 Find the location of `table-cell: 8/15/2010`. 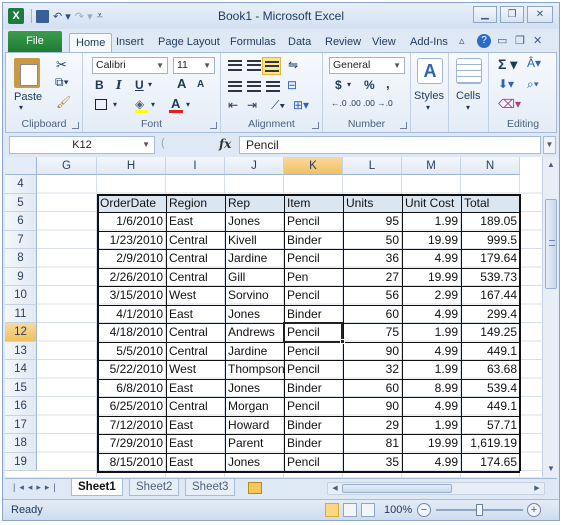

table-cell: 8/15/2010 is located at coordinates (131, 462).